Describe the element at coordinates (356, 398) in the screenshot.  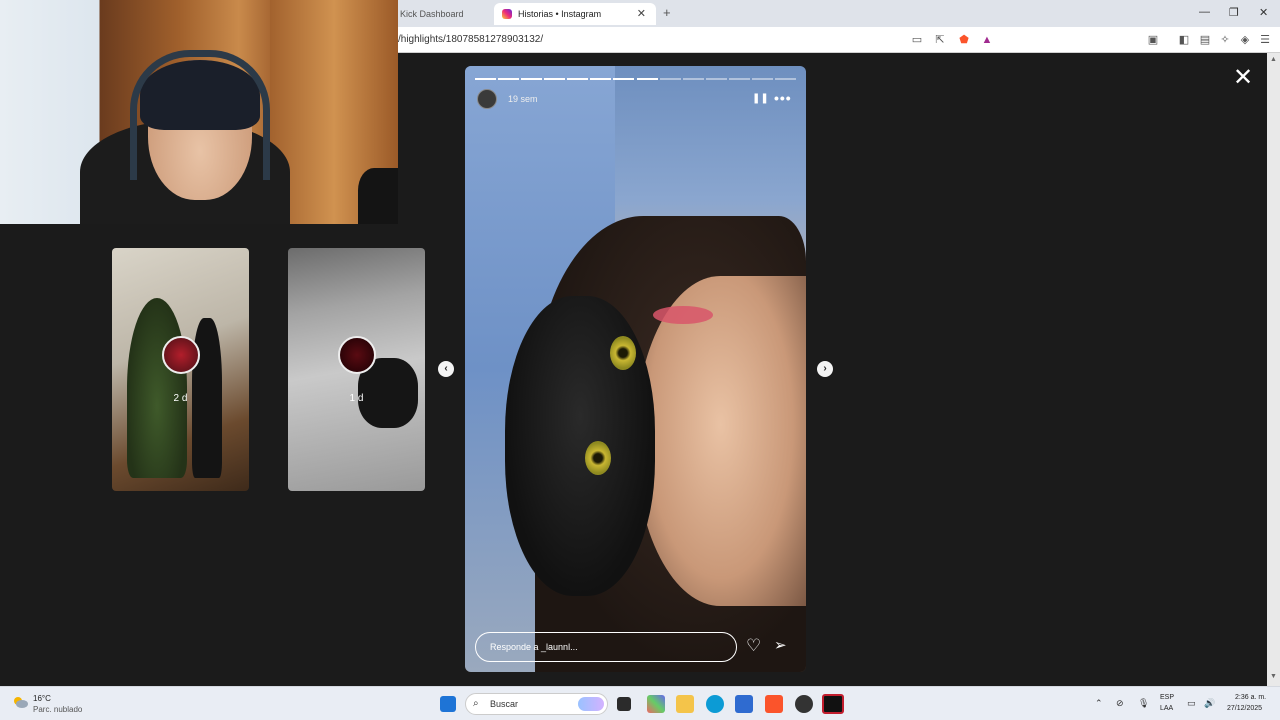
I see `story-time: 1 d` at that location.